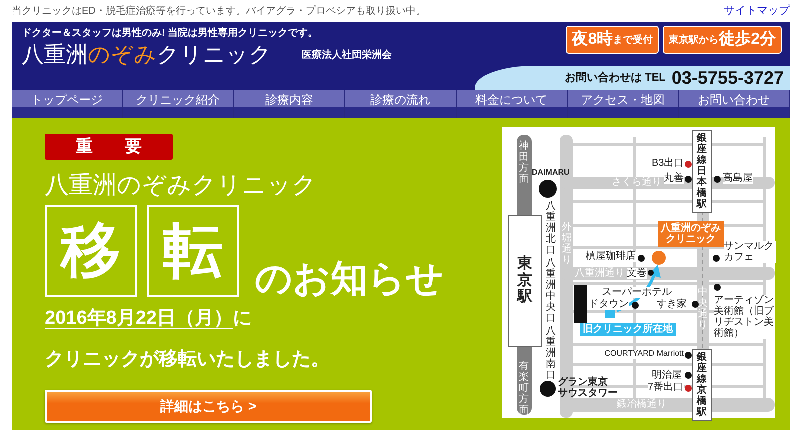 The image size is (800, 438). I want to click on landmark-label: DAIMARU, so click(551, 173).